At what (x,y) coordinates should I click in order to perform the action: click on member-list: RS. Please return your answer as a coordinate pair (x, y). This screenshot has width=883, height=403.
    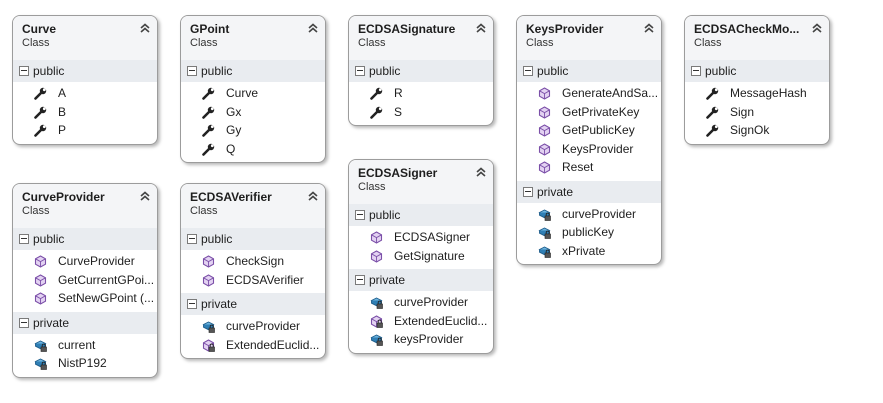
    Looking at the image, I should click on (421, 103).